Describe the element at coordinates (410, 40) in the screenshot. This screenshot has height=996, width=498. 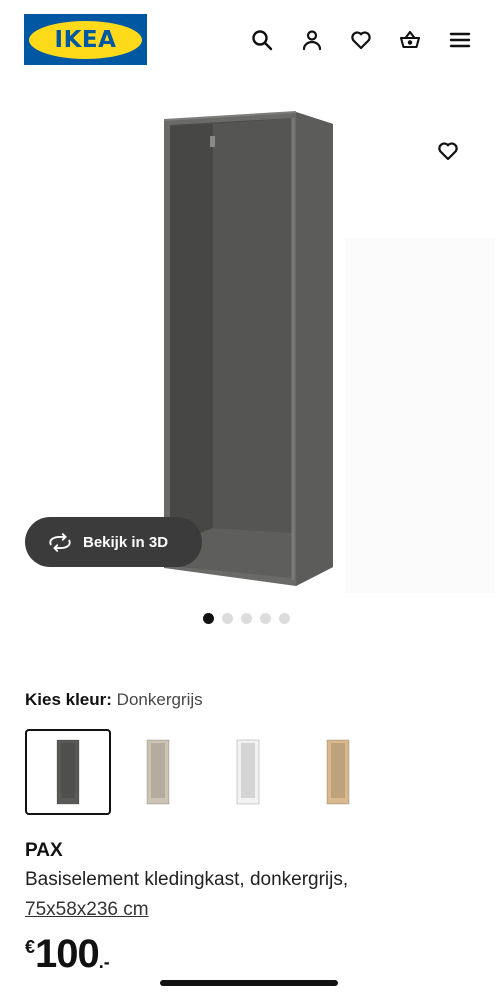
I see `basket-icon` at that location.